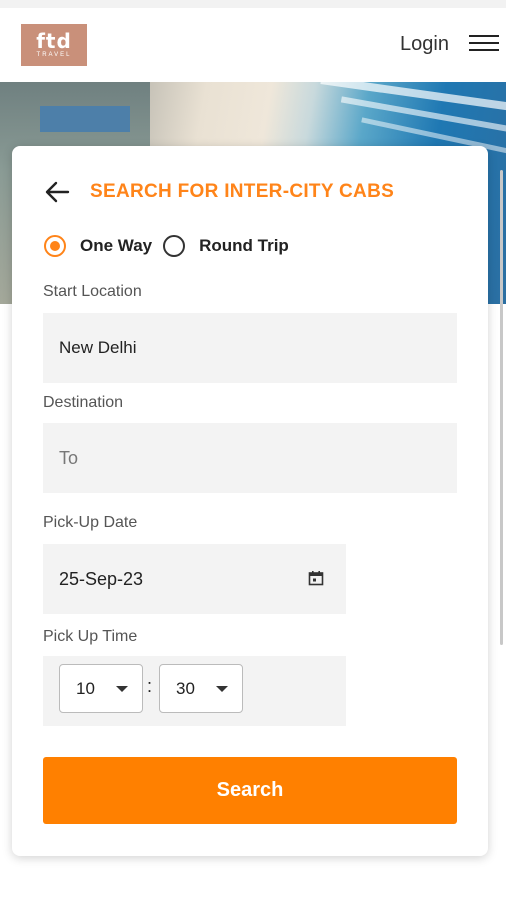 The height and width of the screenshot is (900, 506). Describe the element at coordinates (484, 46) in the screenshot. I see `menu-icon` at that location.